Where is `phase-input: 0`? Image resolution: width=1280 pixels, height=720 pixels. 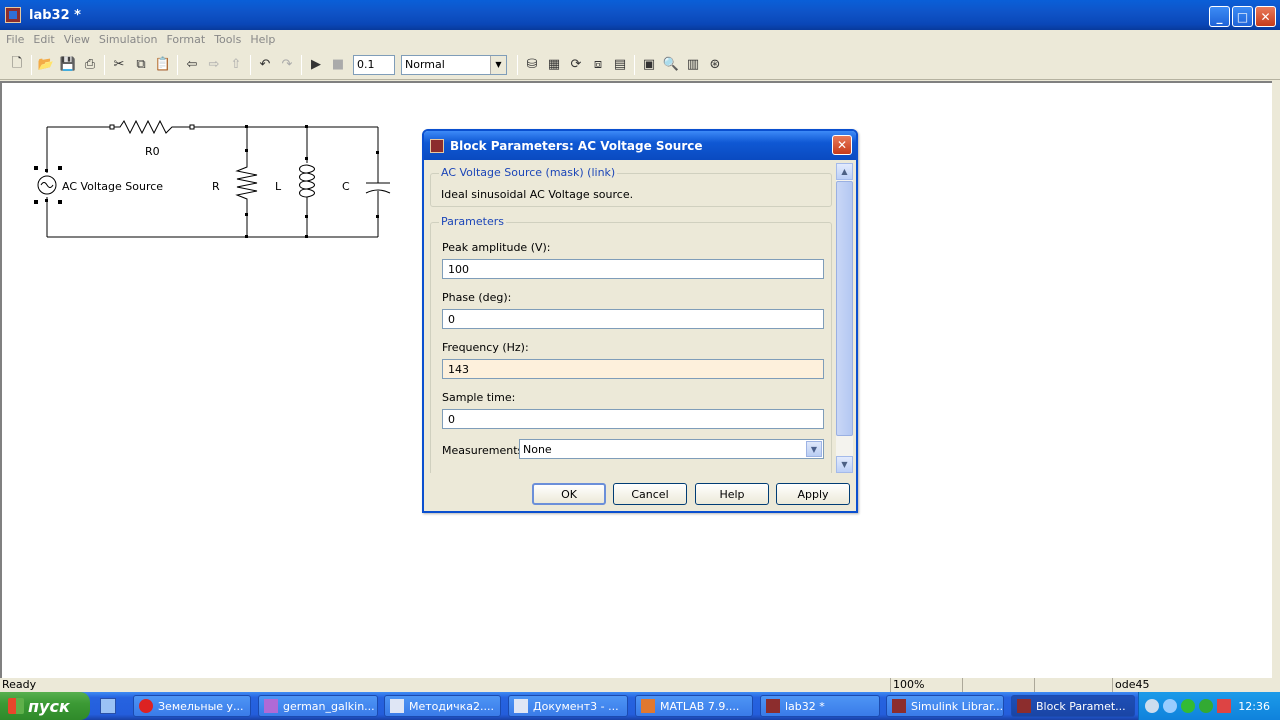
phase-input: 0 is located at coordinates (633, 319).